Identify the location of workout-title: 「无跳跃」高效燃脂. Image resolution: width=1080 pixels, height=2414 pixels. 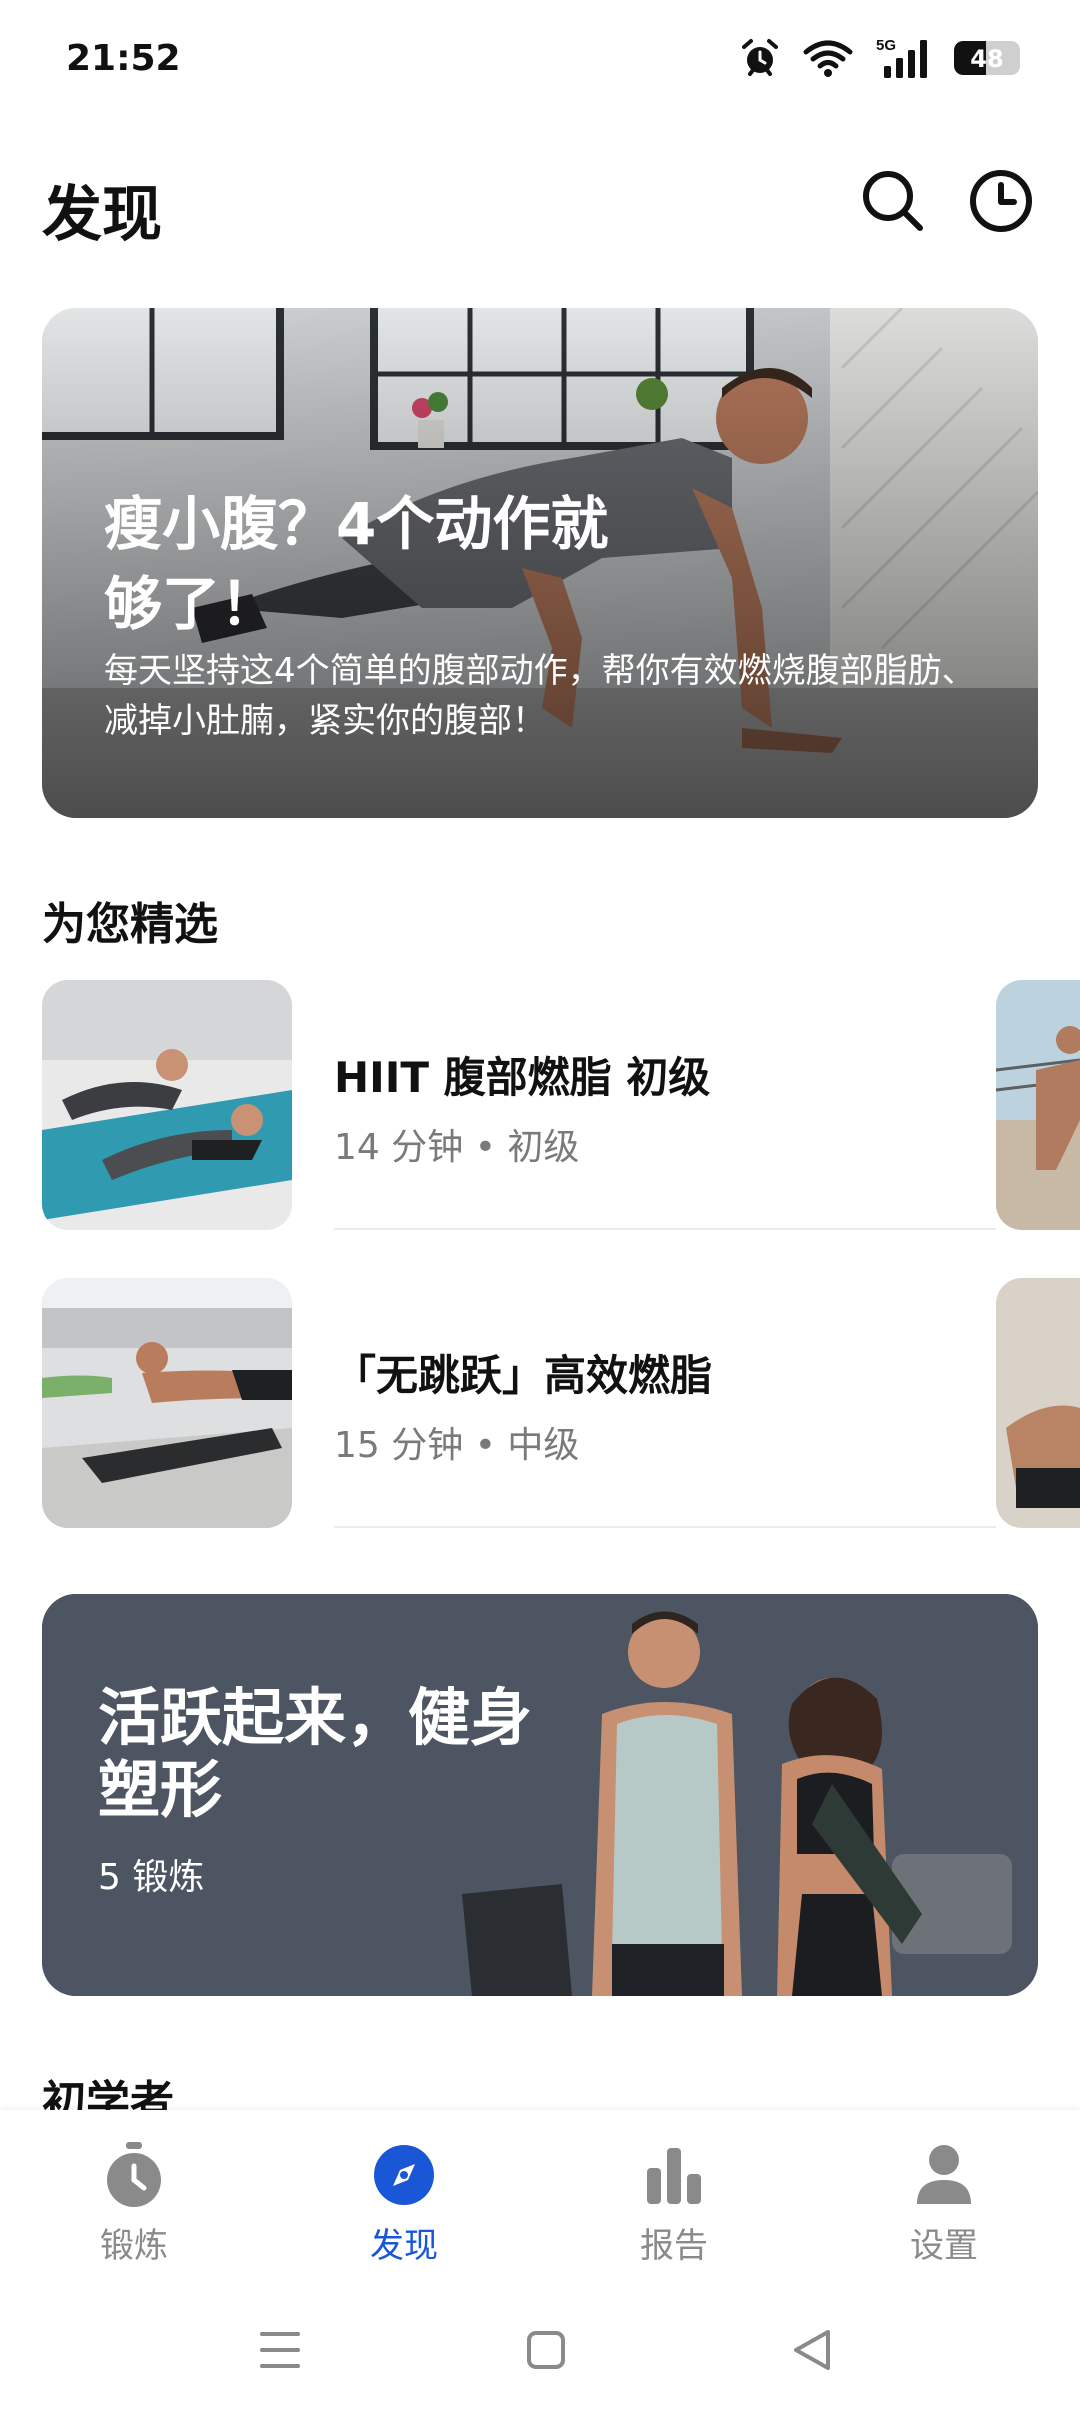
(523, 1375).